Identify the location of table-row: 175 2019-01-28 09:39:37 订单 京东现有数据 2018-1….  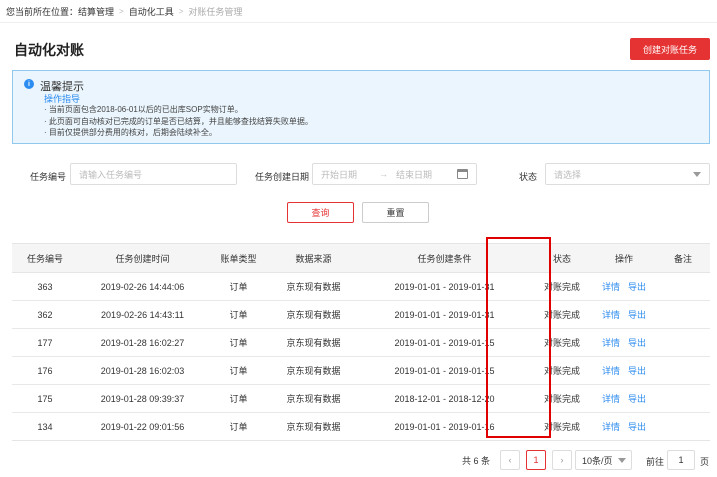
(361, 398).